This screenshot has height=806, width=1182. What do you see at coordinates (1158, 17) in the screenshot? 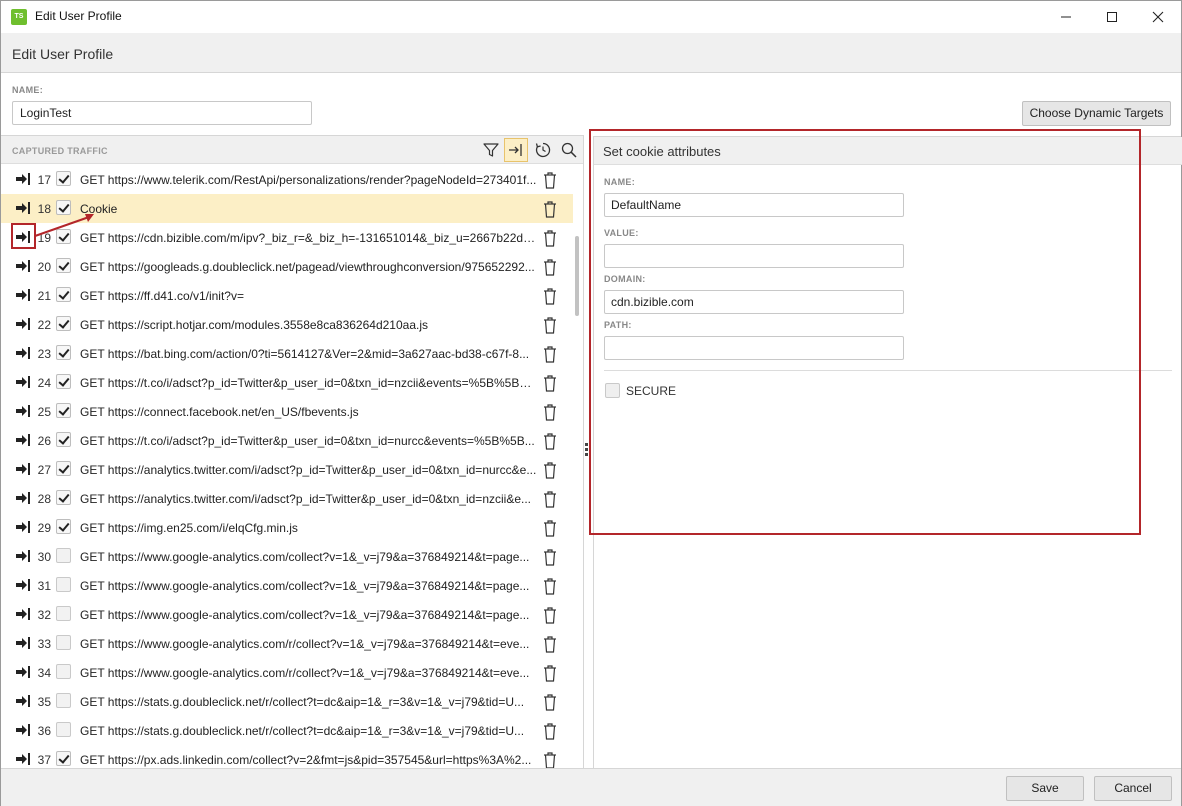
I see `close-button` at bounding box center [1158, 17].